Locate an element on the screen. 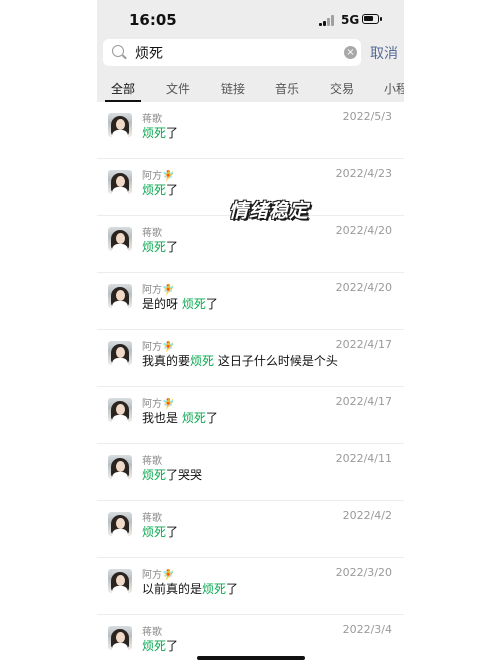  list-item: 蒋歌 2022/4/2 烦死了 is located at coordinates (250, 529).